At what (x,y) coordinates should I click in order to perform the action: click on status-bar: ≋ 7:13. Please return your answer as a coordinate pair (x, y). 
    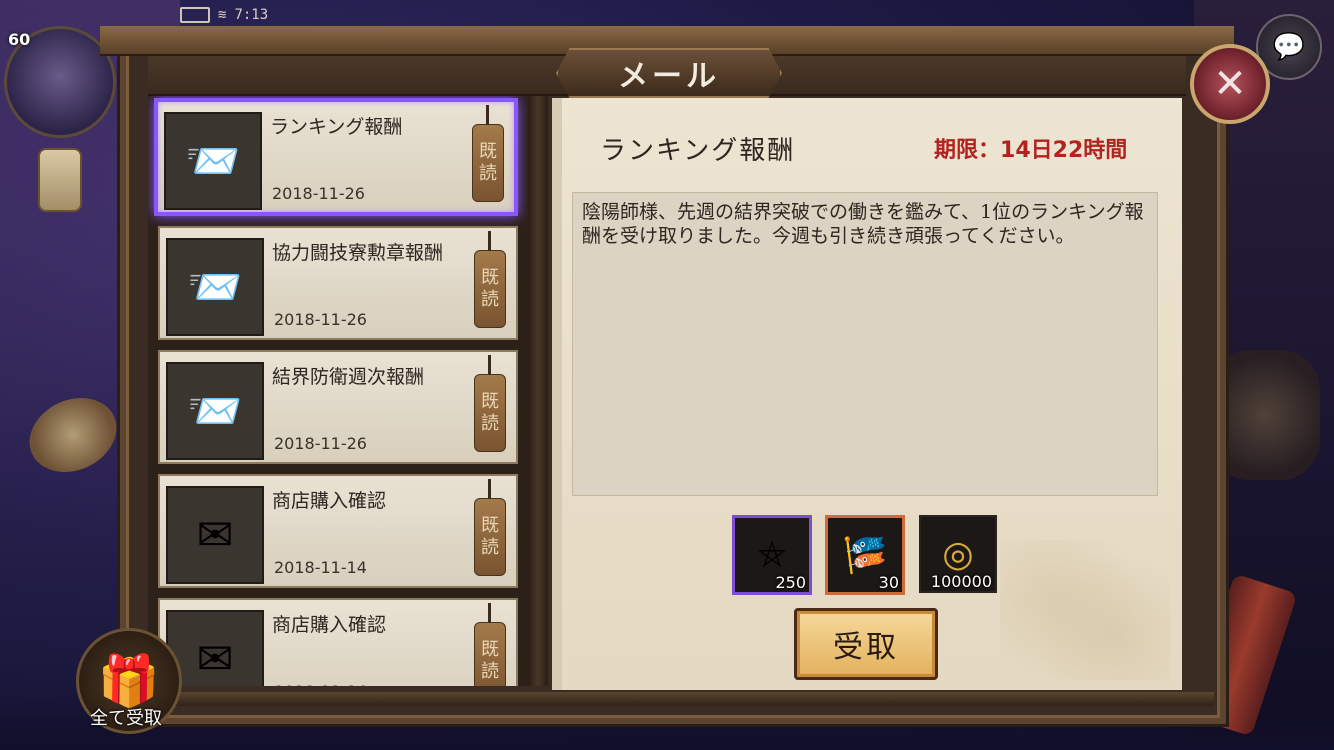
    Looking at the image, I should click on (224, 15).